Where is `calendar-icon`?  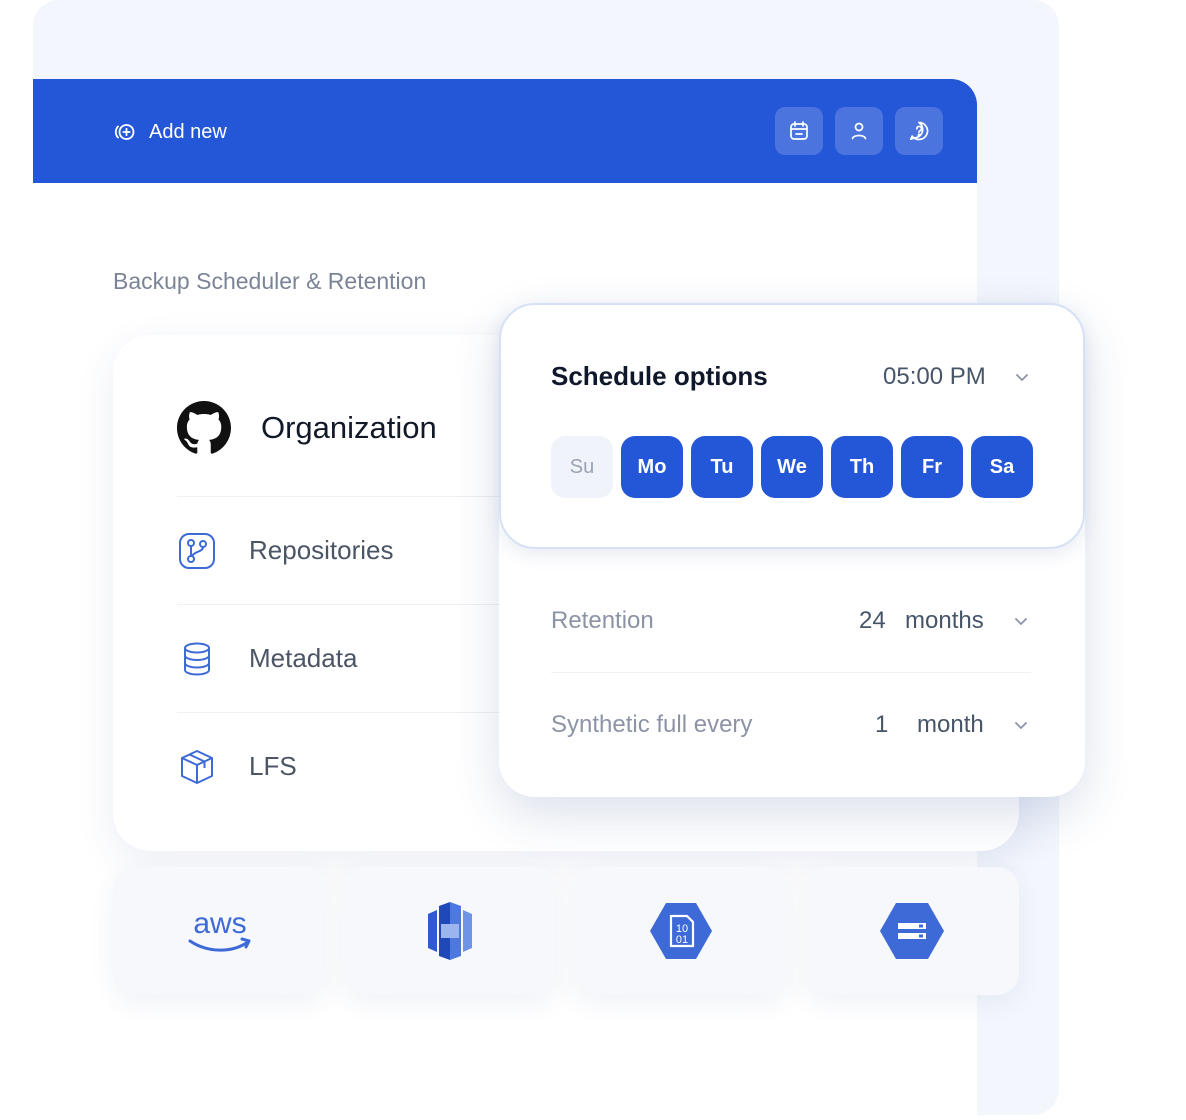
calendar-icon is located at coordinates (799, 130).